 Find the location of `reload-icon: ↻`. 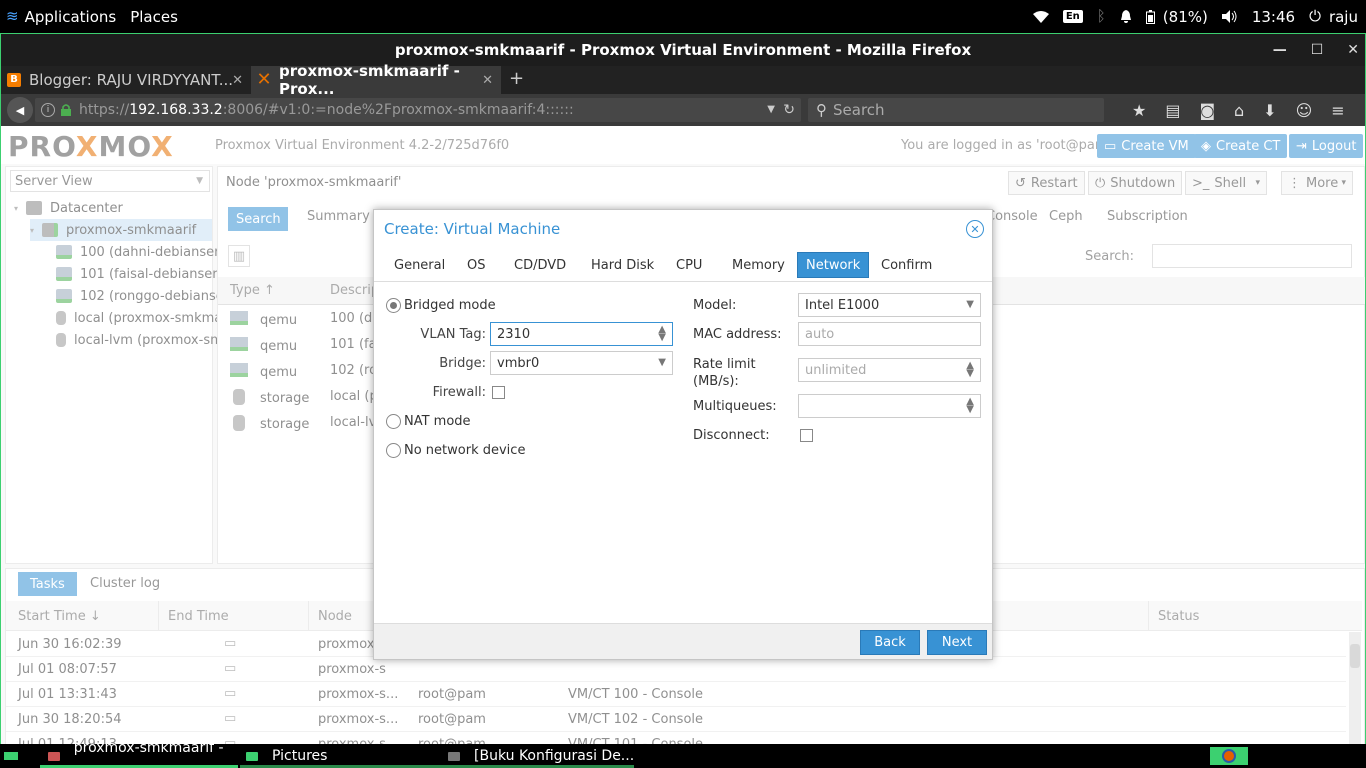

reload-icon: ↻ is located at coordinates (789, 110).